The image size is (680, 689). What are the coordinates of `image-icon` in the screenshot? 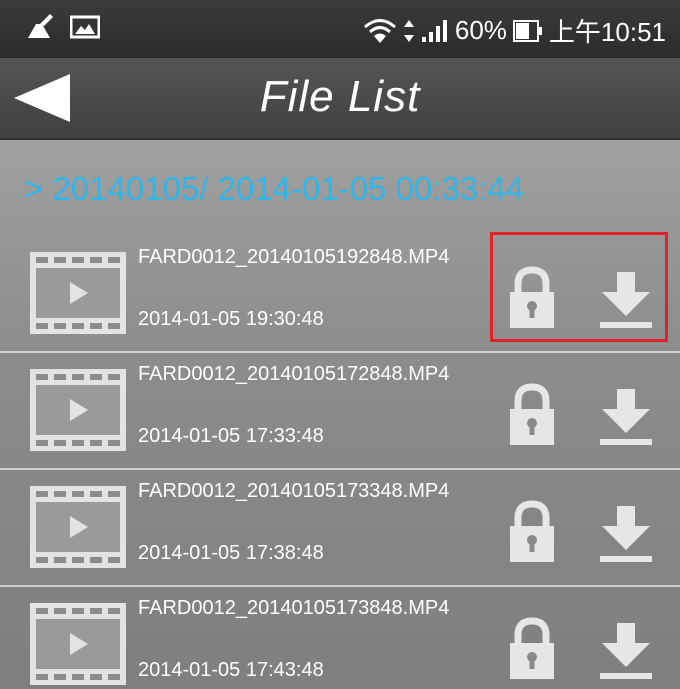 It's located at (85, 27).